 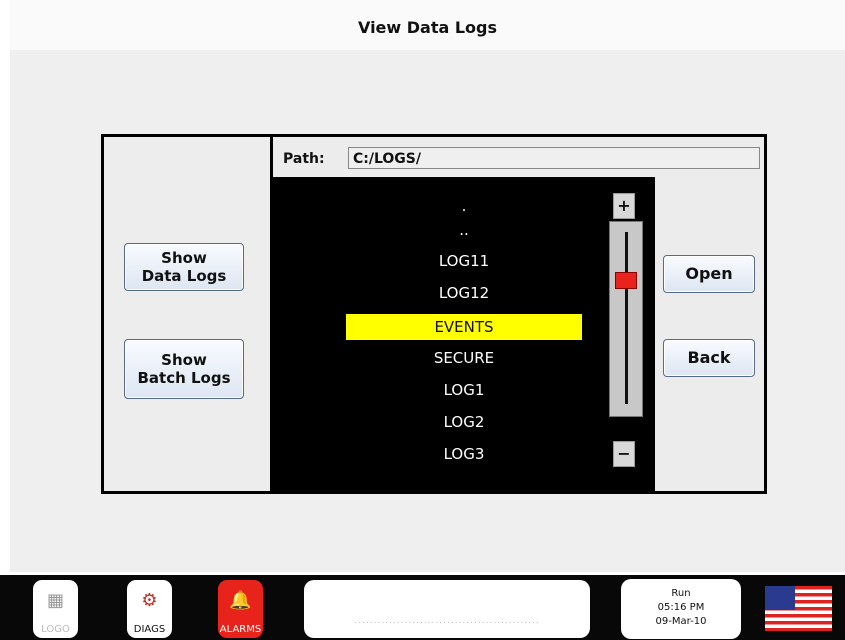 What do you see at coordinates (464, 206) in the screenshot?
I see `list-item: .` at bounding box center [464, 206].